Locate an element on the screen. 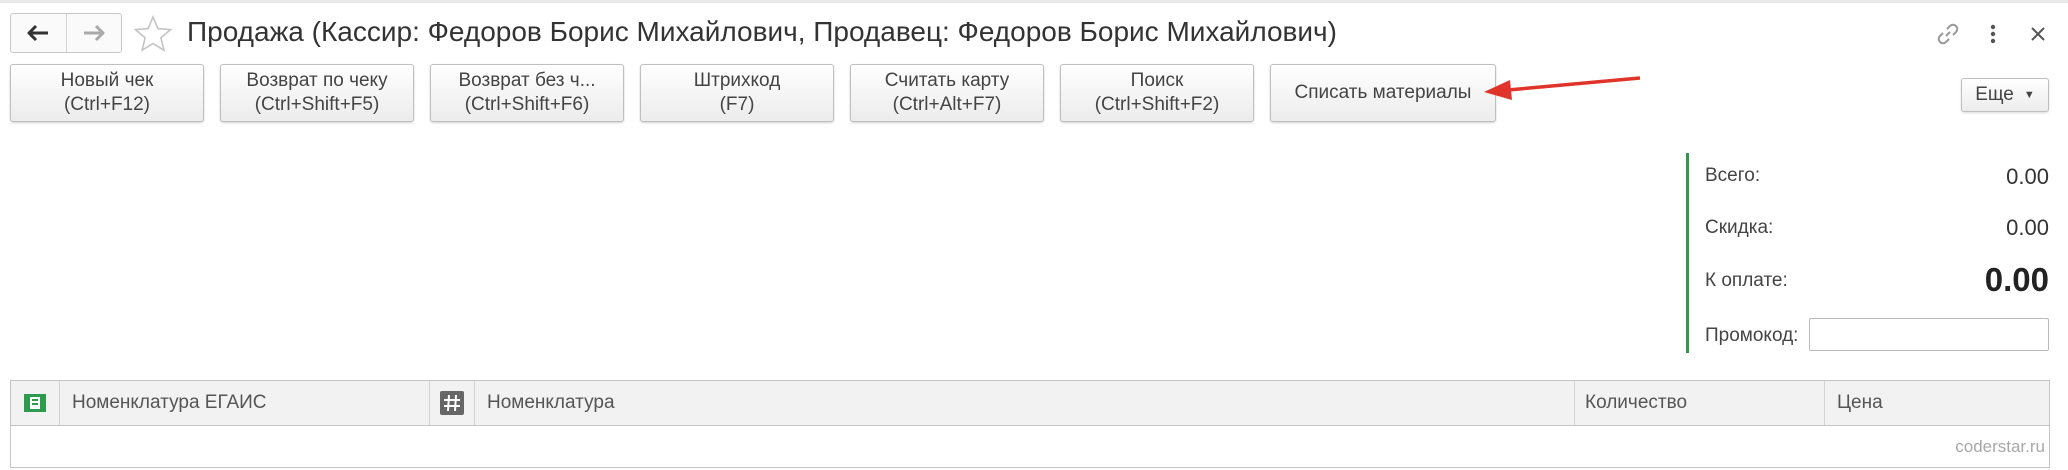 Image resolution: width=2068 pixels, height=470 pixels. window-top-border is located at coordinates (1034, 1).